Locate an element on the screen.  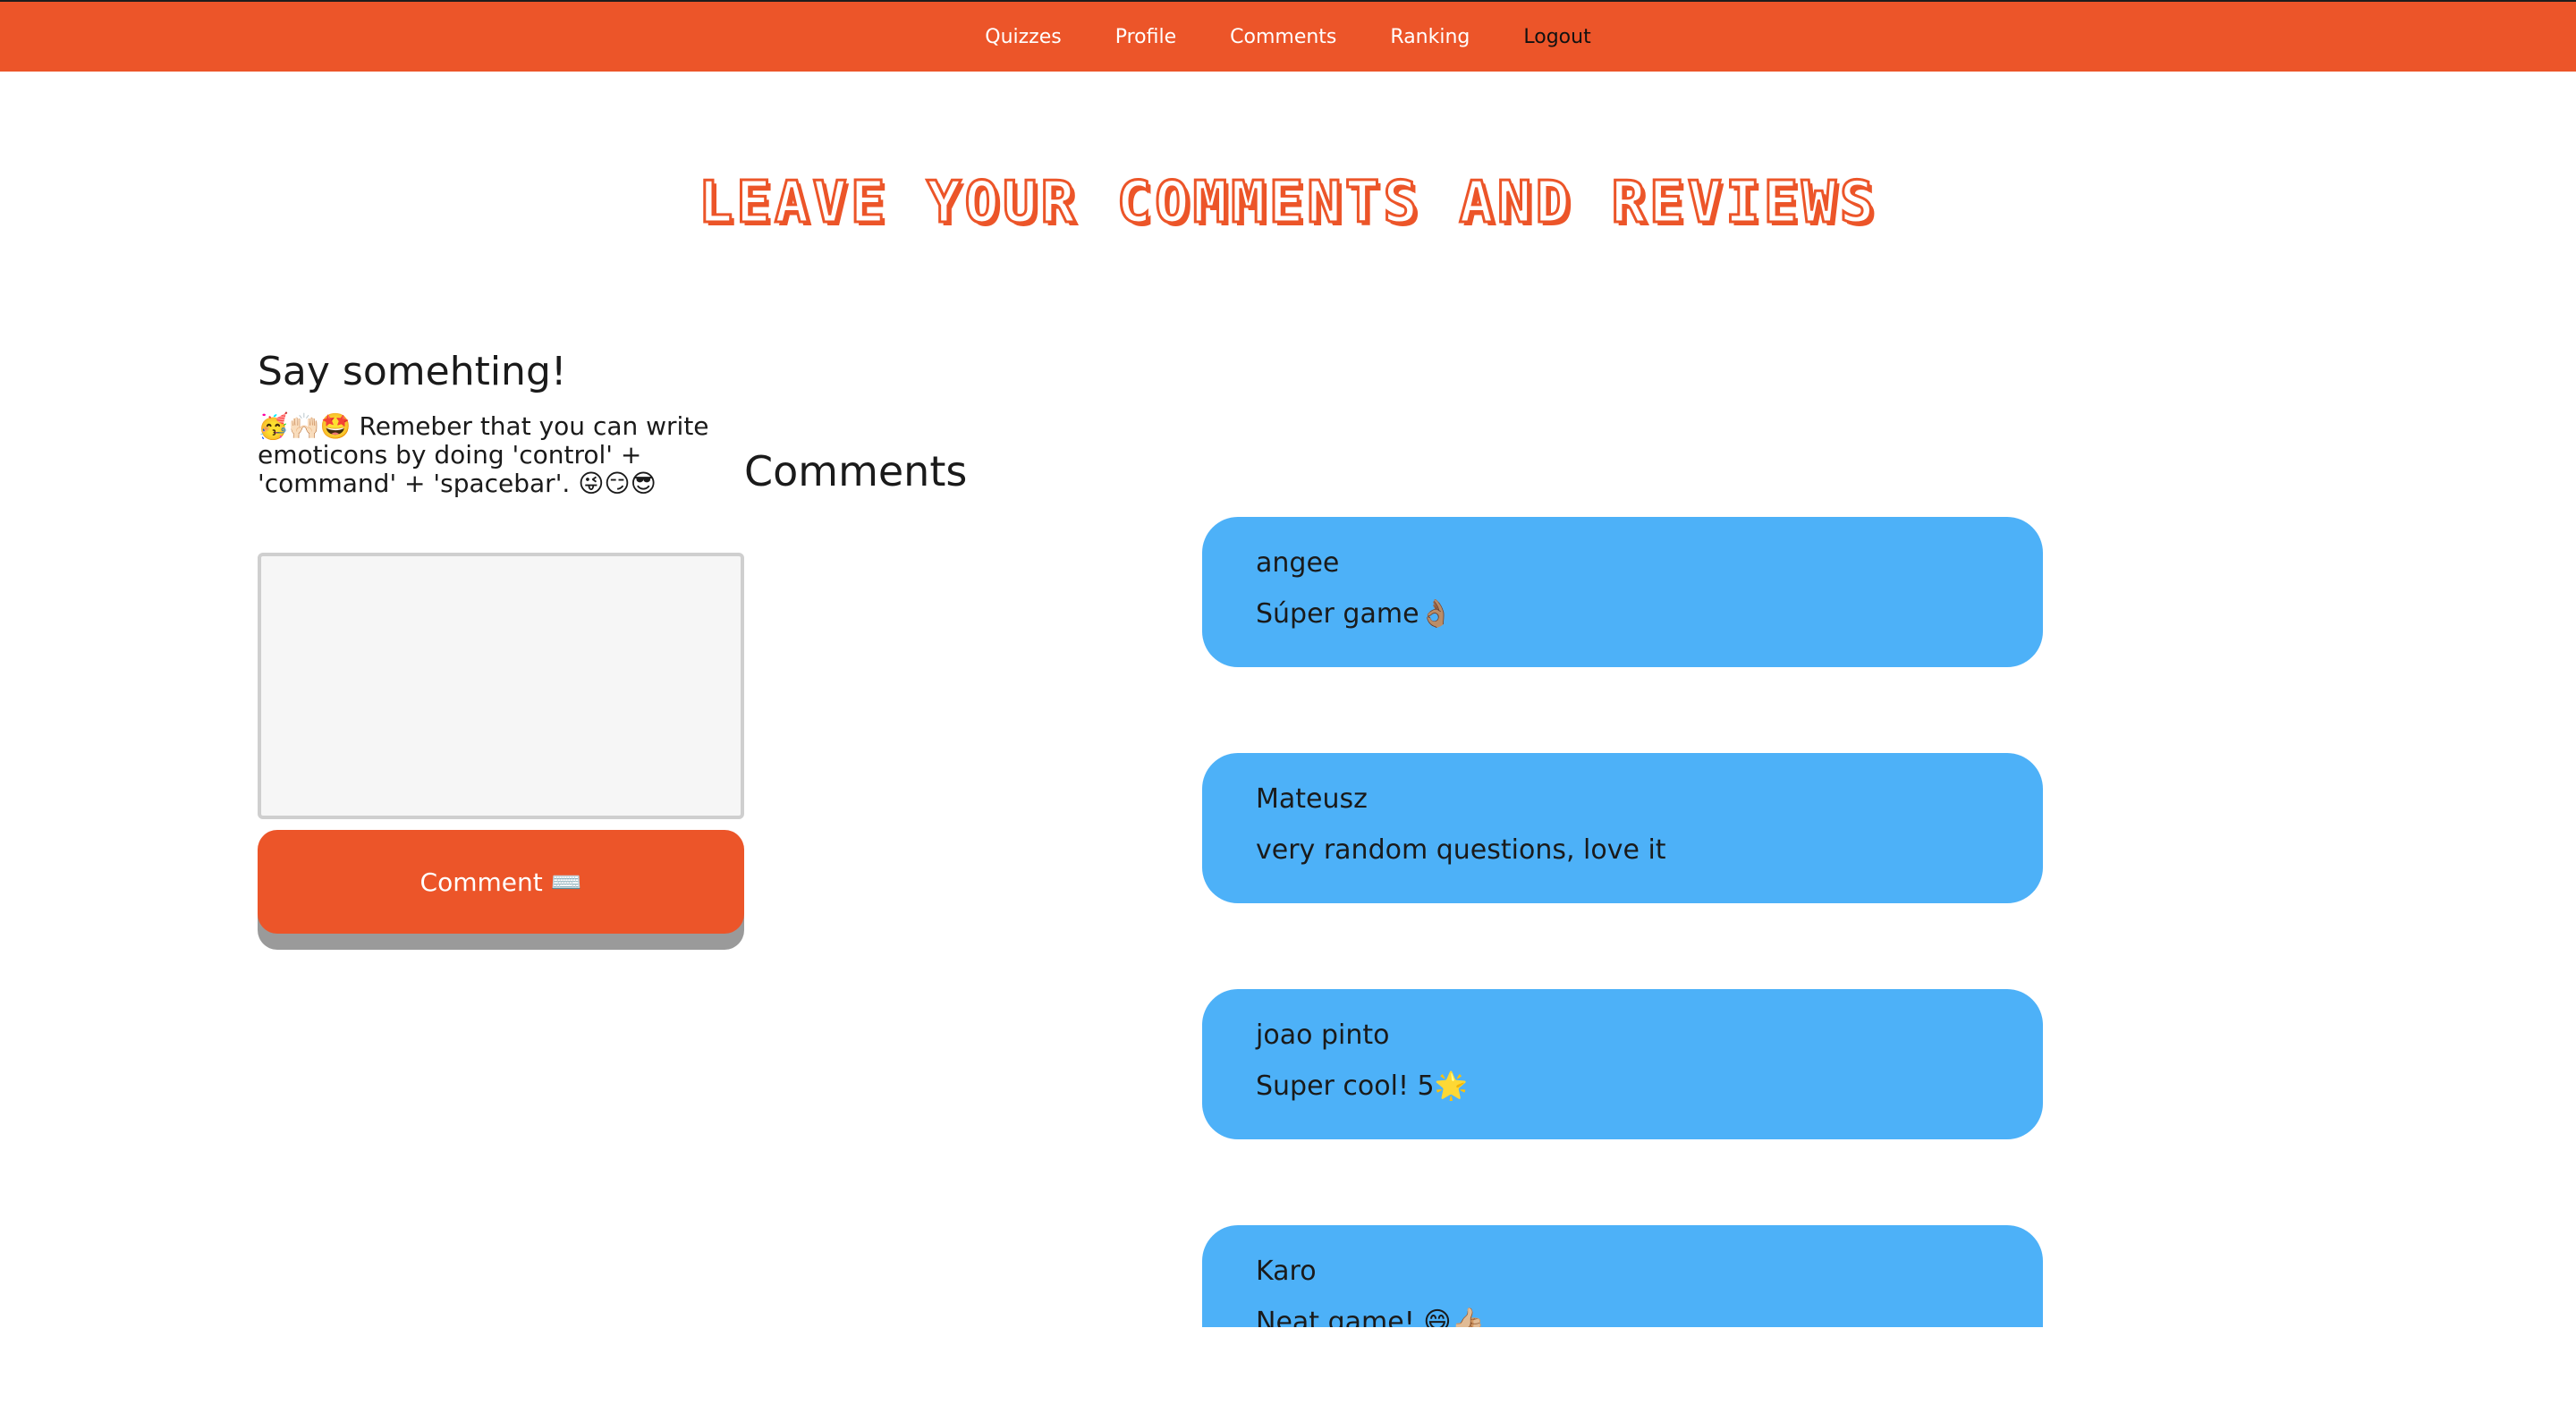
comment-card: joao pinto Super cool! 5🌟 is located at coordinates (1622, 1064).